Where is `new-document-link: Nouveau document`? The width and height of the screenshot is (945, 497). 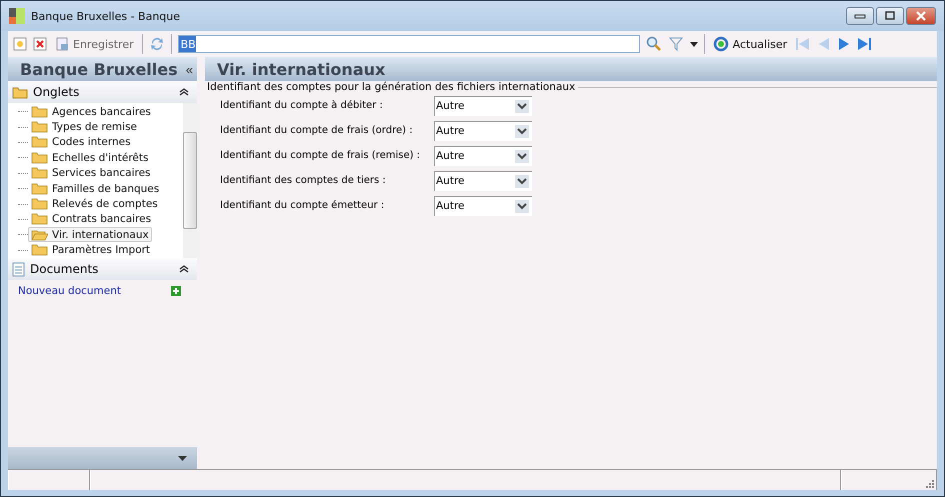
new-document-link: Nouveau document is located at coordinates (70, 291).